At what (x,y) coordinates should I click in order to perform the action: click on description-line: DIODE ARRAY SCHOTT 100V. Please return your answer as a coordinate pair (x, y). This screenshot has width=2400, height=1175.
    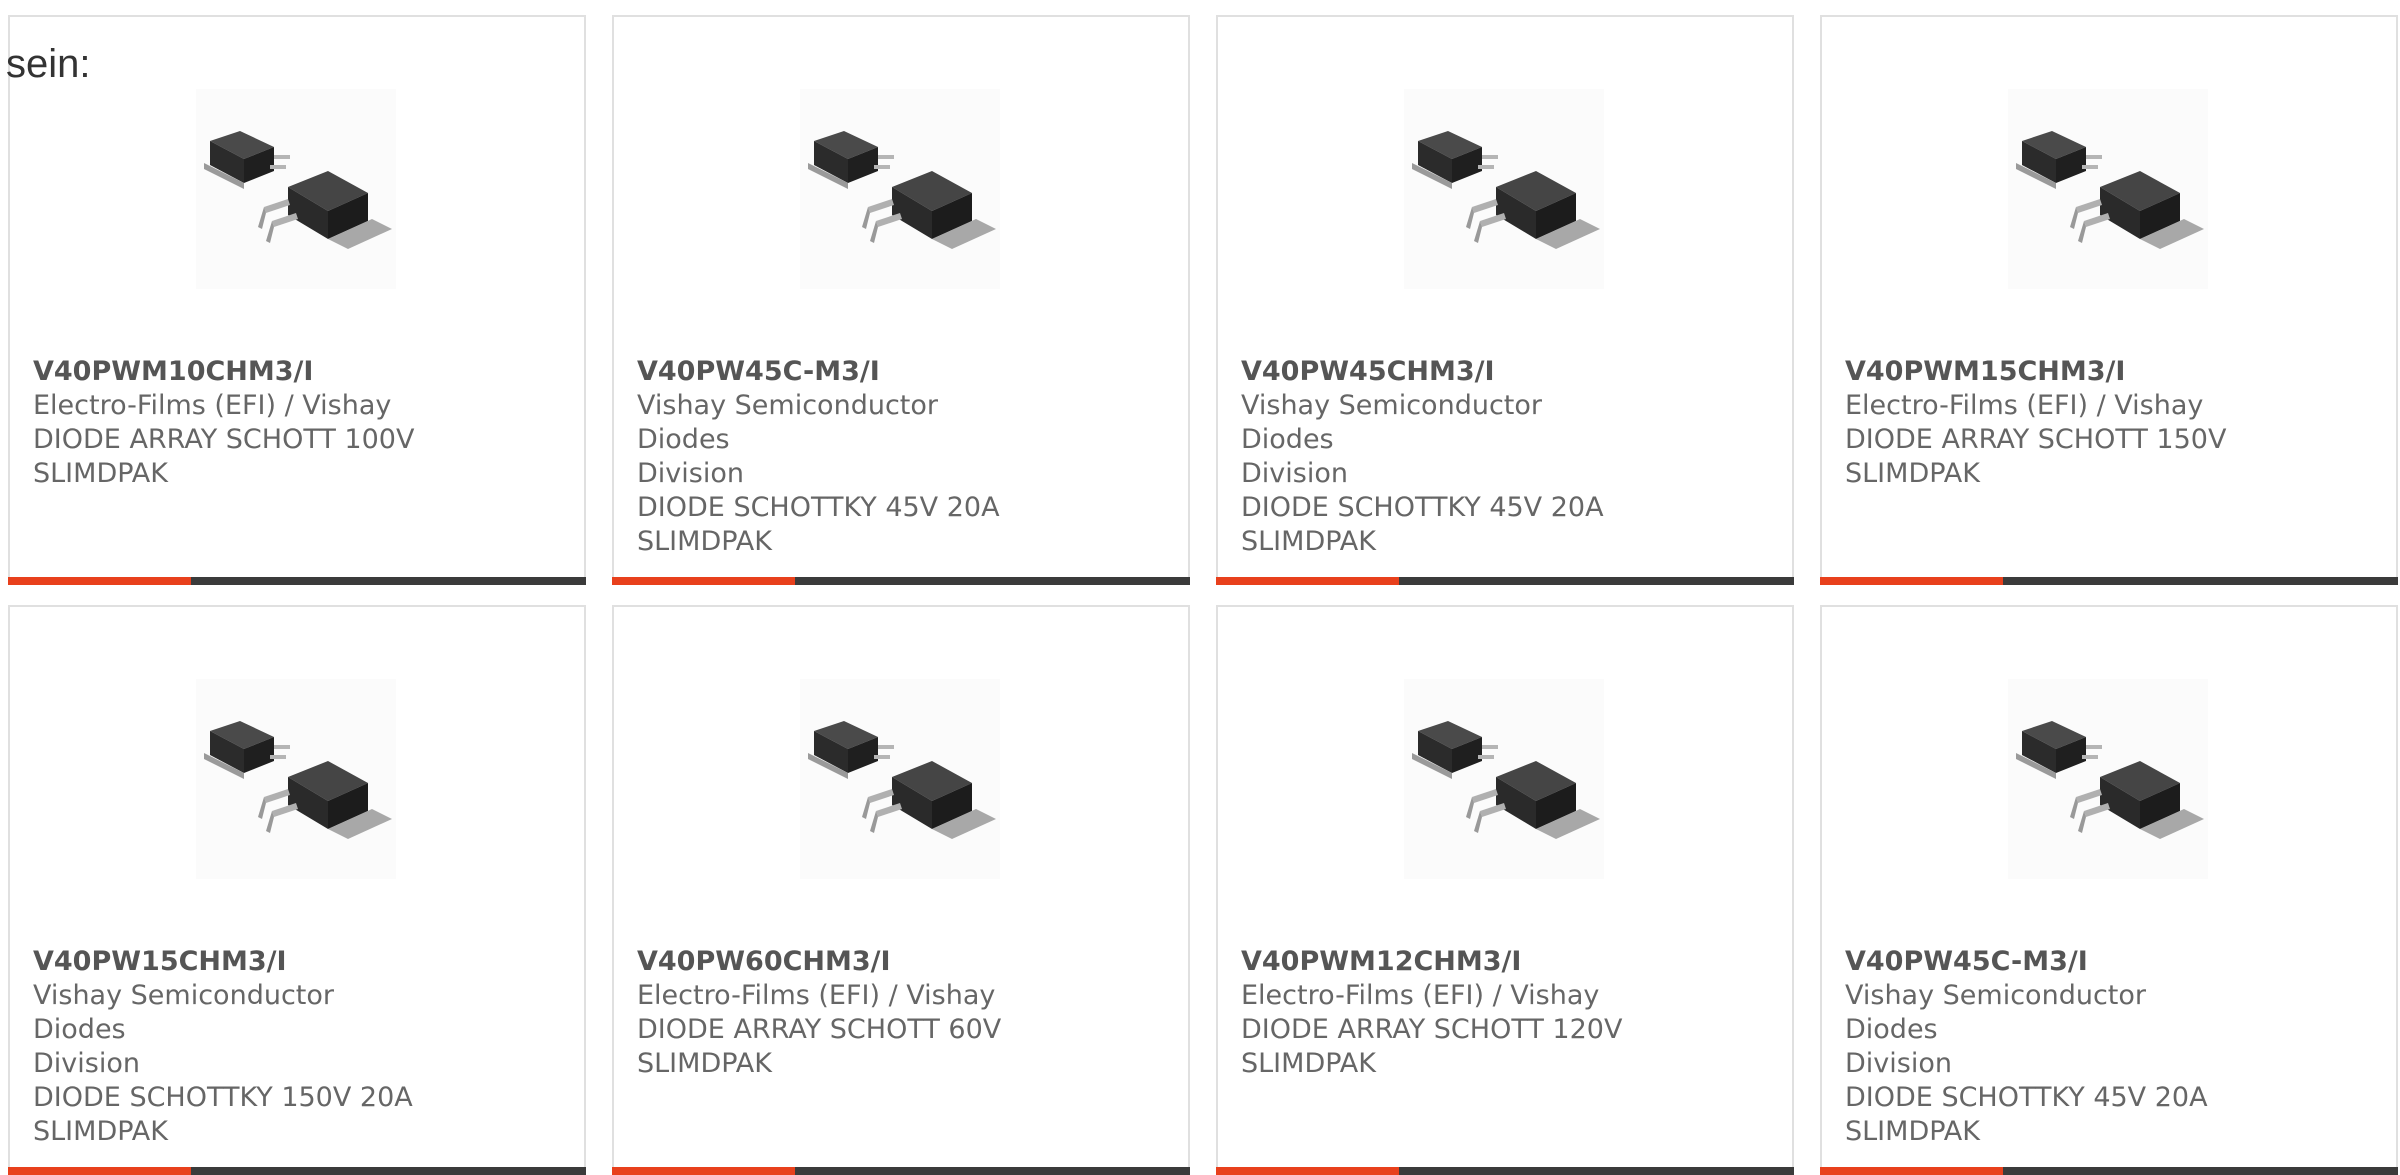
    Looking at the image, I should click on (224, 439).